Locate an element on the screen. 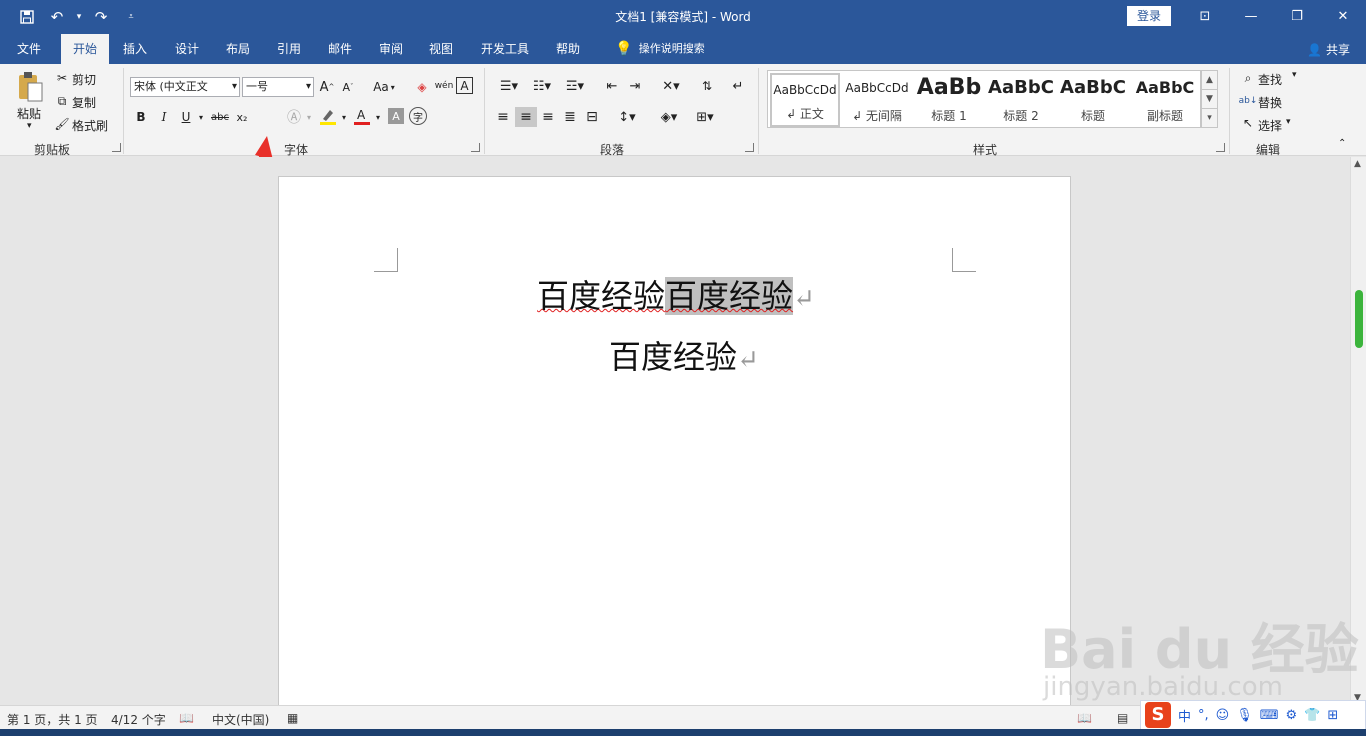  bullets-icon: ☰▾ is located at coordinates (509, 86).